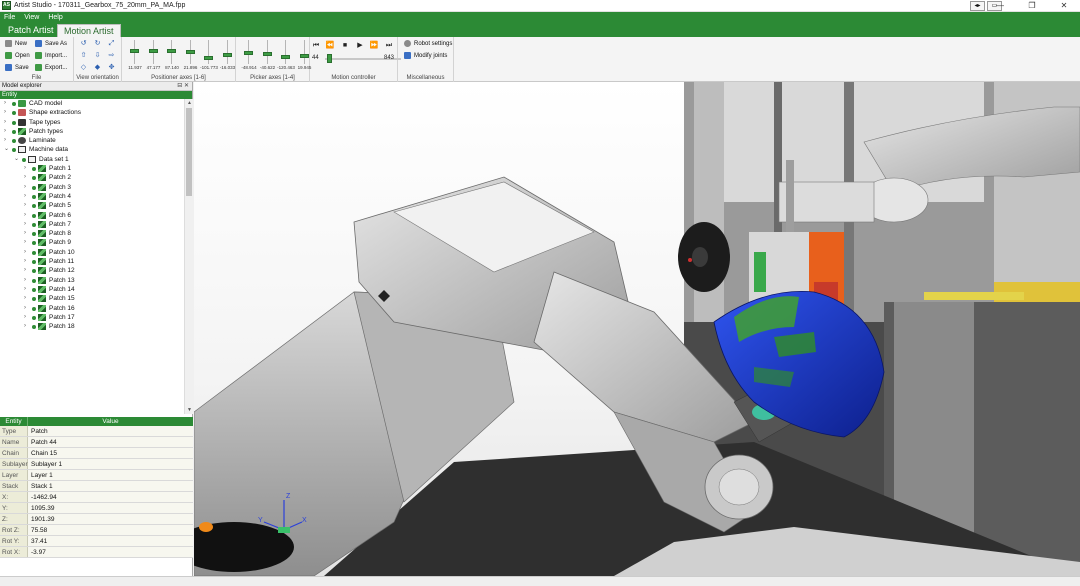 This screenshot has height=586, width=1080. What do you see at coordinates (92, 177) in the screenshot?
I see `tree-item: › Patch 2` at bounding box center [92, 177].